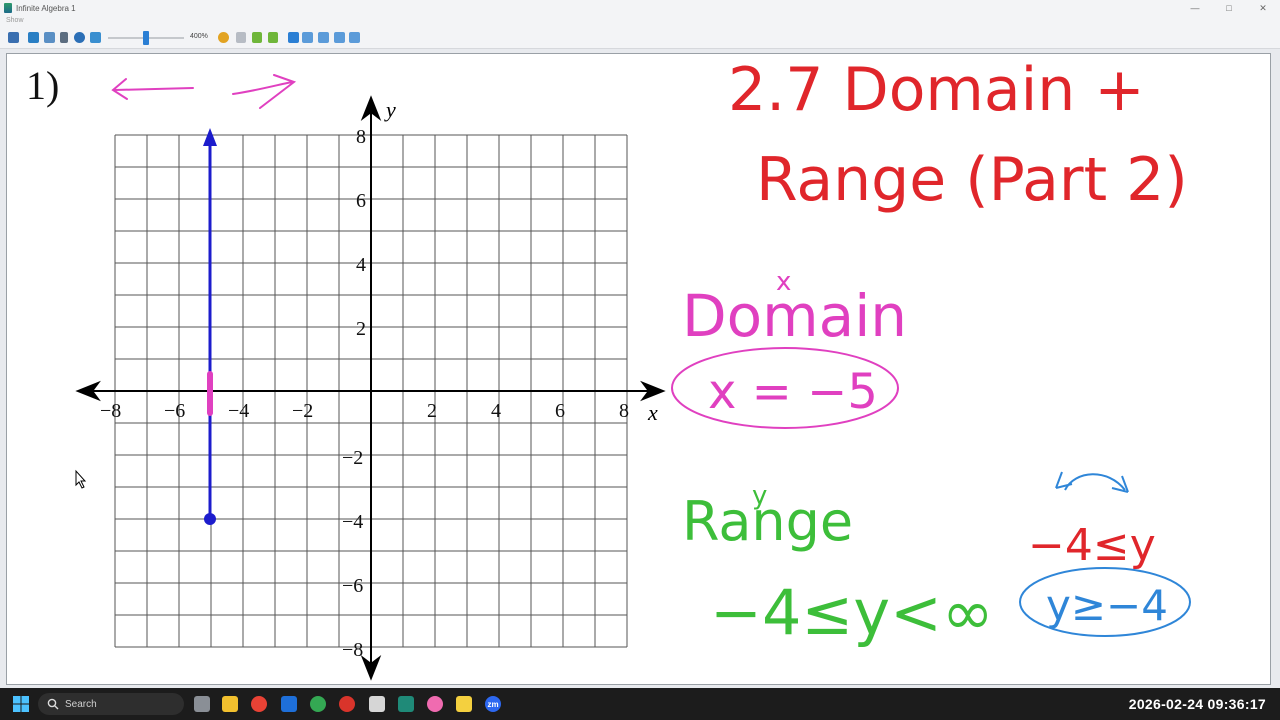  I want to click on infinite-algebra-icon, so click(406, 704).